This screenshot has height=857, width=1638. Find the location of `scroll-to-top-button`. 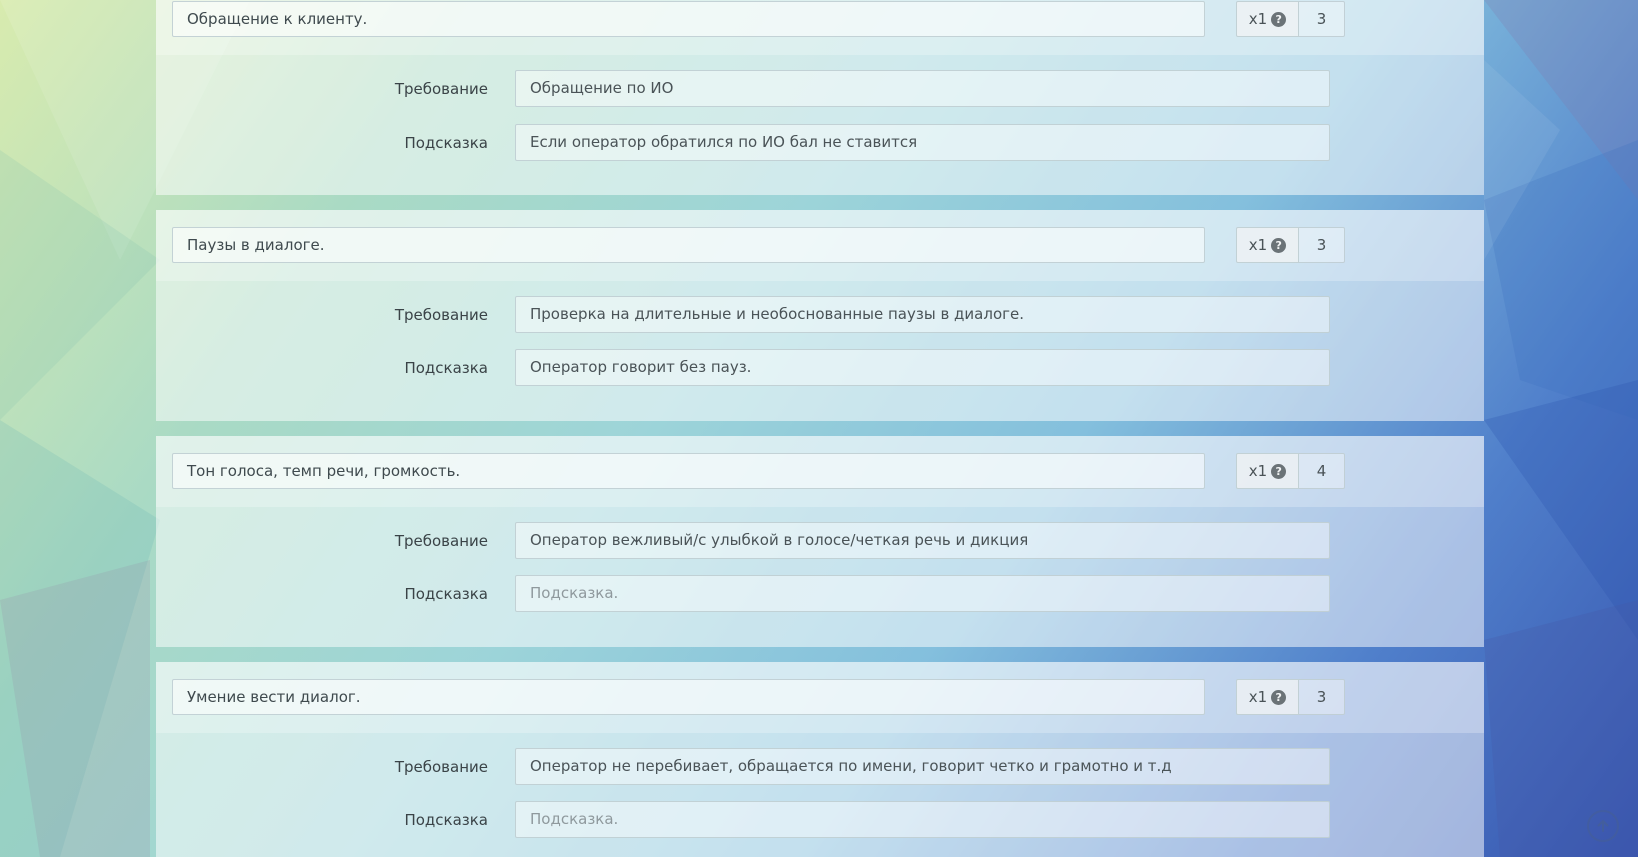

scroll-to-top-button is located at coordinates (1603, 826).